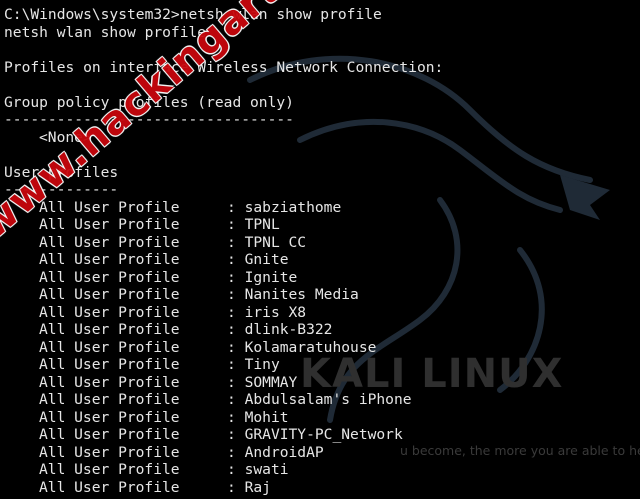  What do you see at coordinates (223, 470) in the screenshot?
I see `profile-row: All User Profile: swati` at bounding box center [223, 470].